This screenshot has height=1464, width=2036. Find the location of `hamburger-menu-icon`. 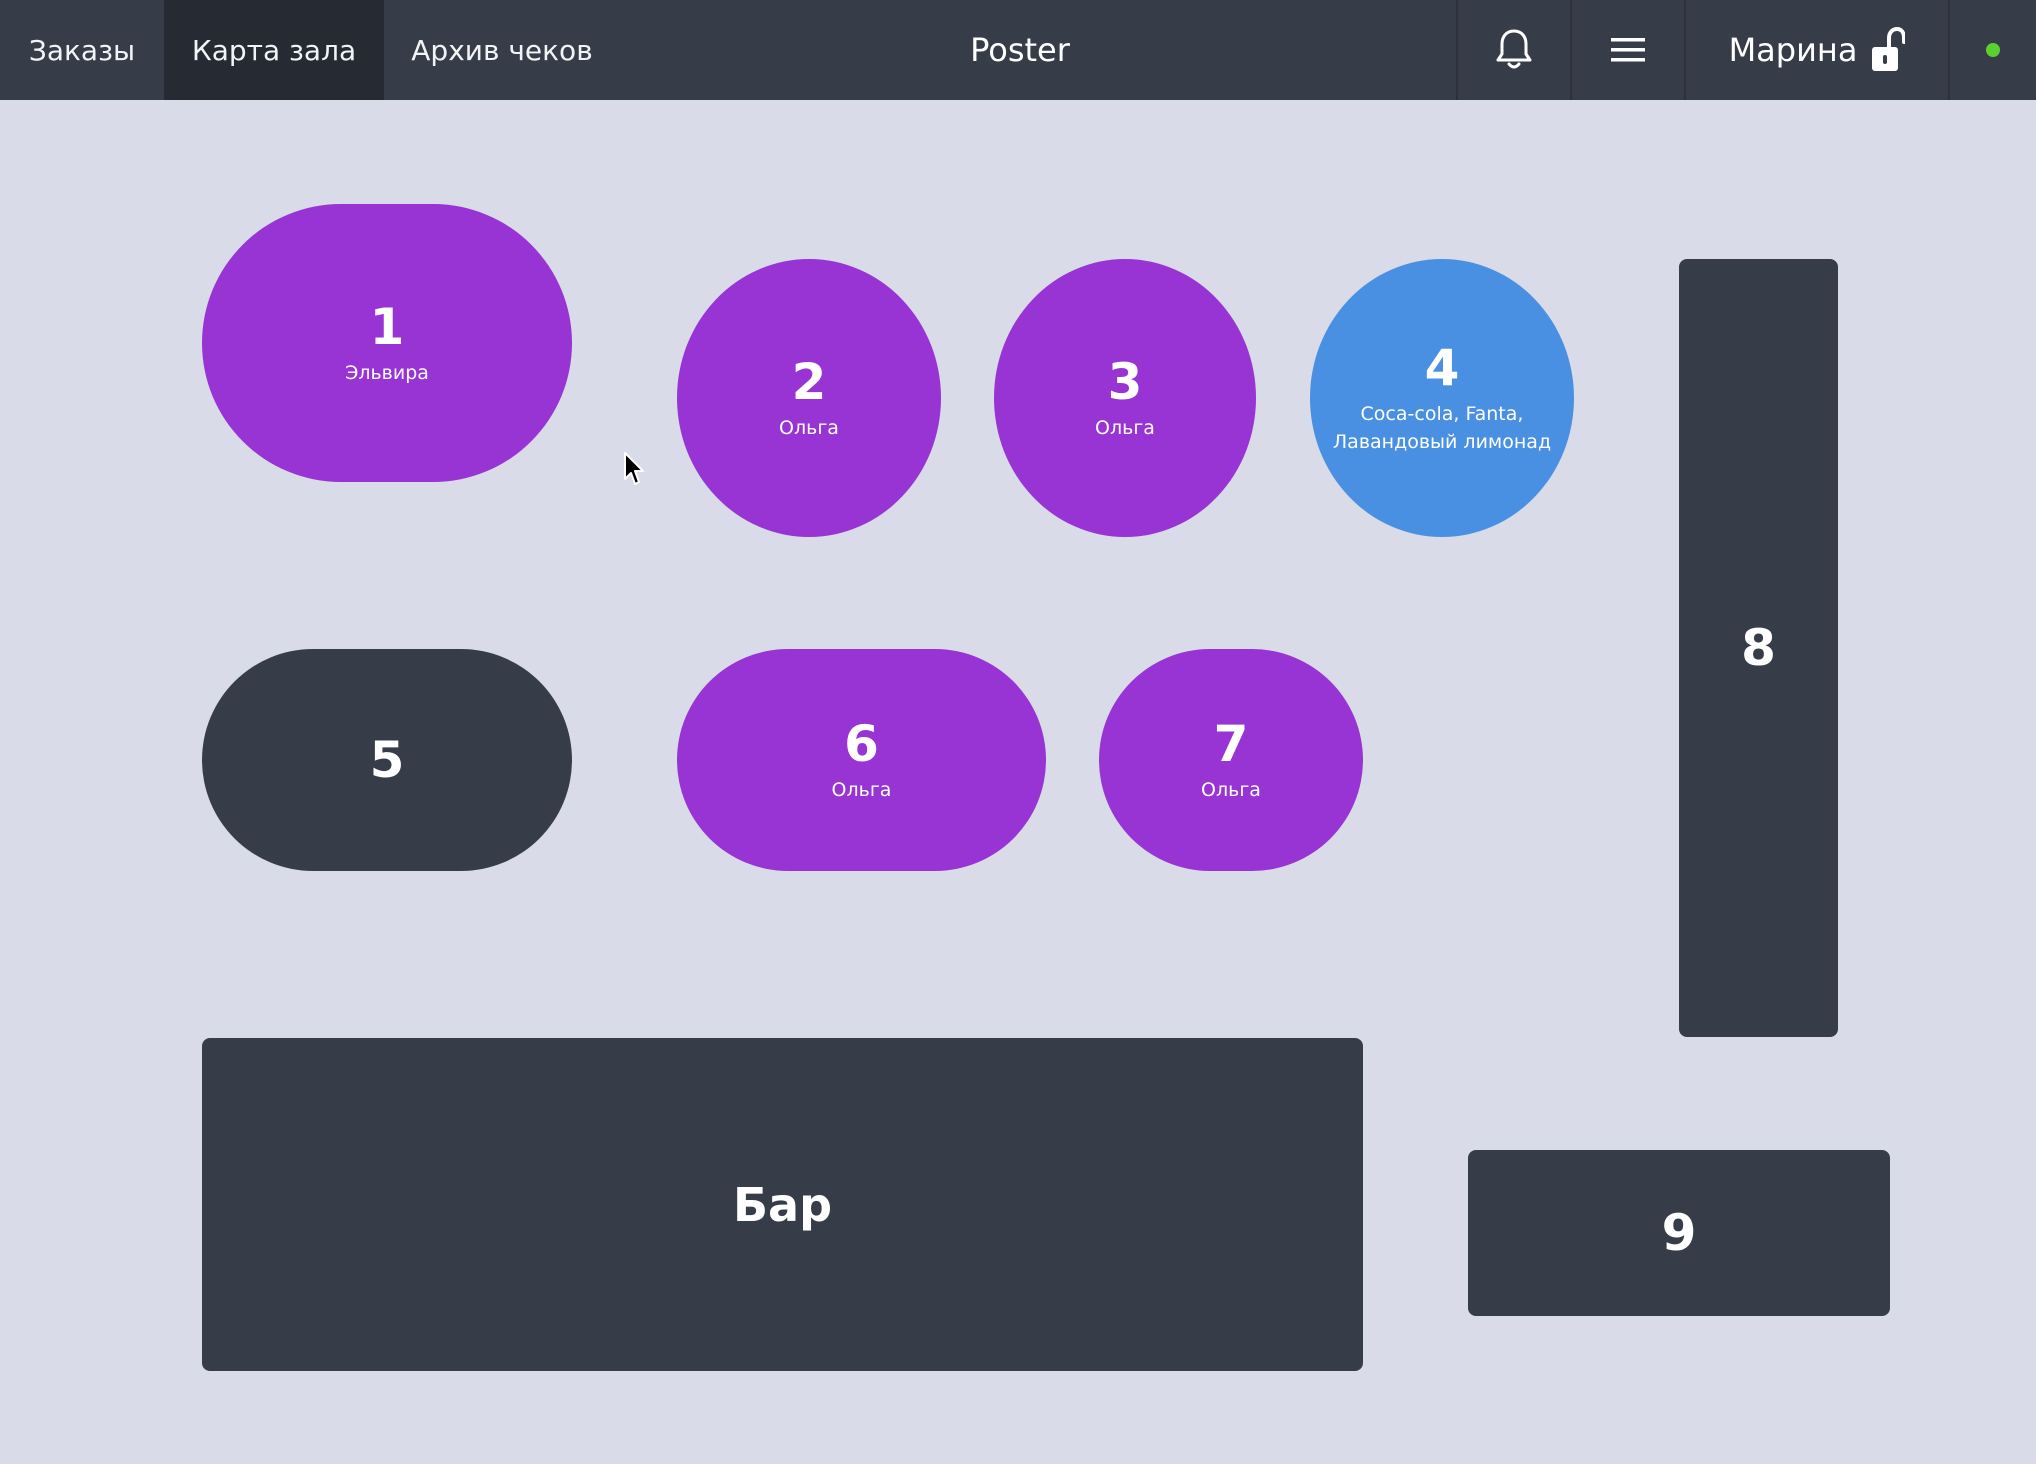

hamburger-menu-icon is located at coordinates (1628, 50).